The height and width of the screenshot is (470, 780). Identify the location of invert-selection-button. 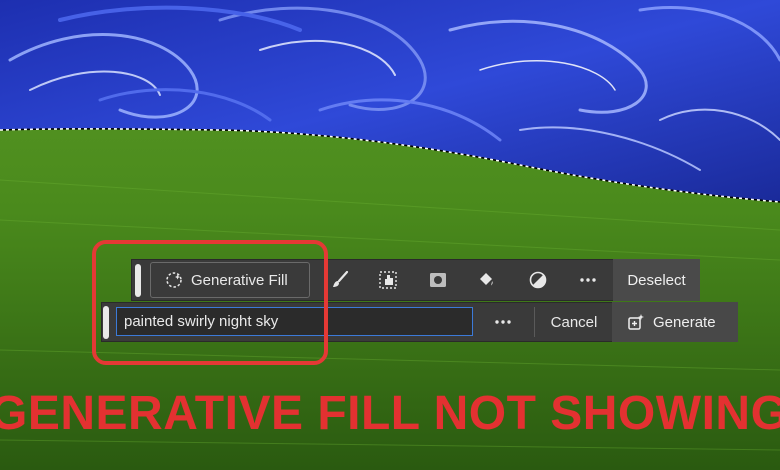
(538, 280).